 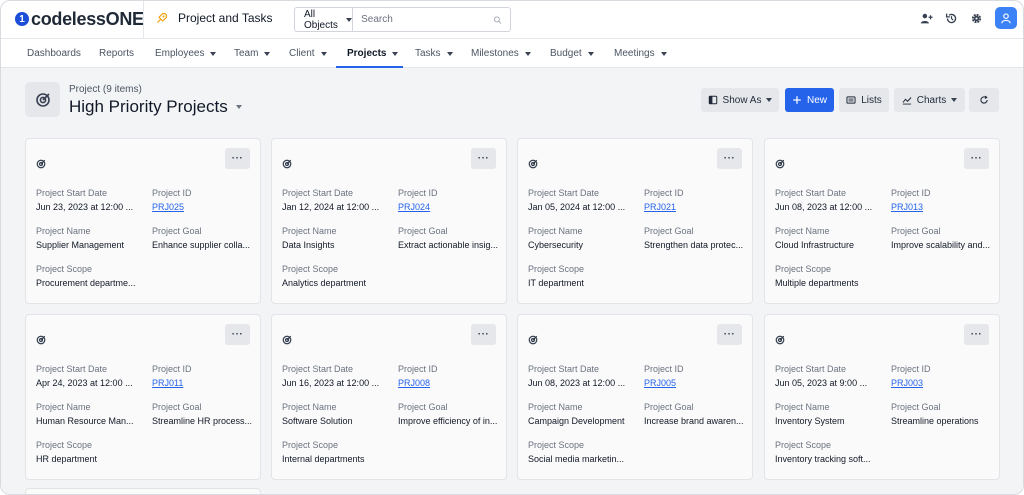 What do you see at coordinates (497, 20) in the screenshot?
I see `search-icon` at bounding box center [497, 20].